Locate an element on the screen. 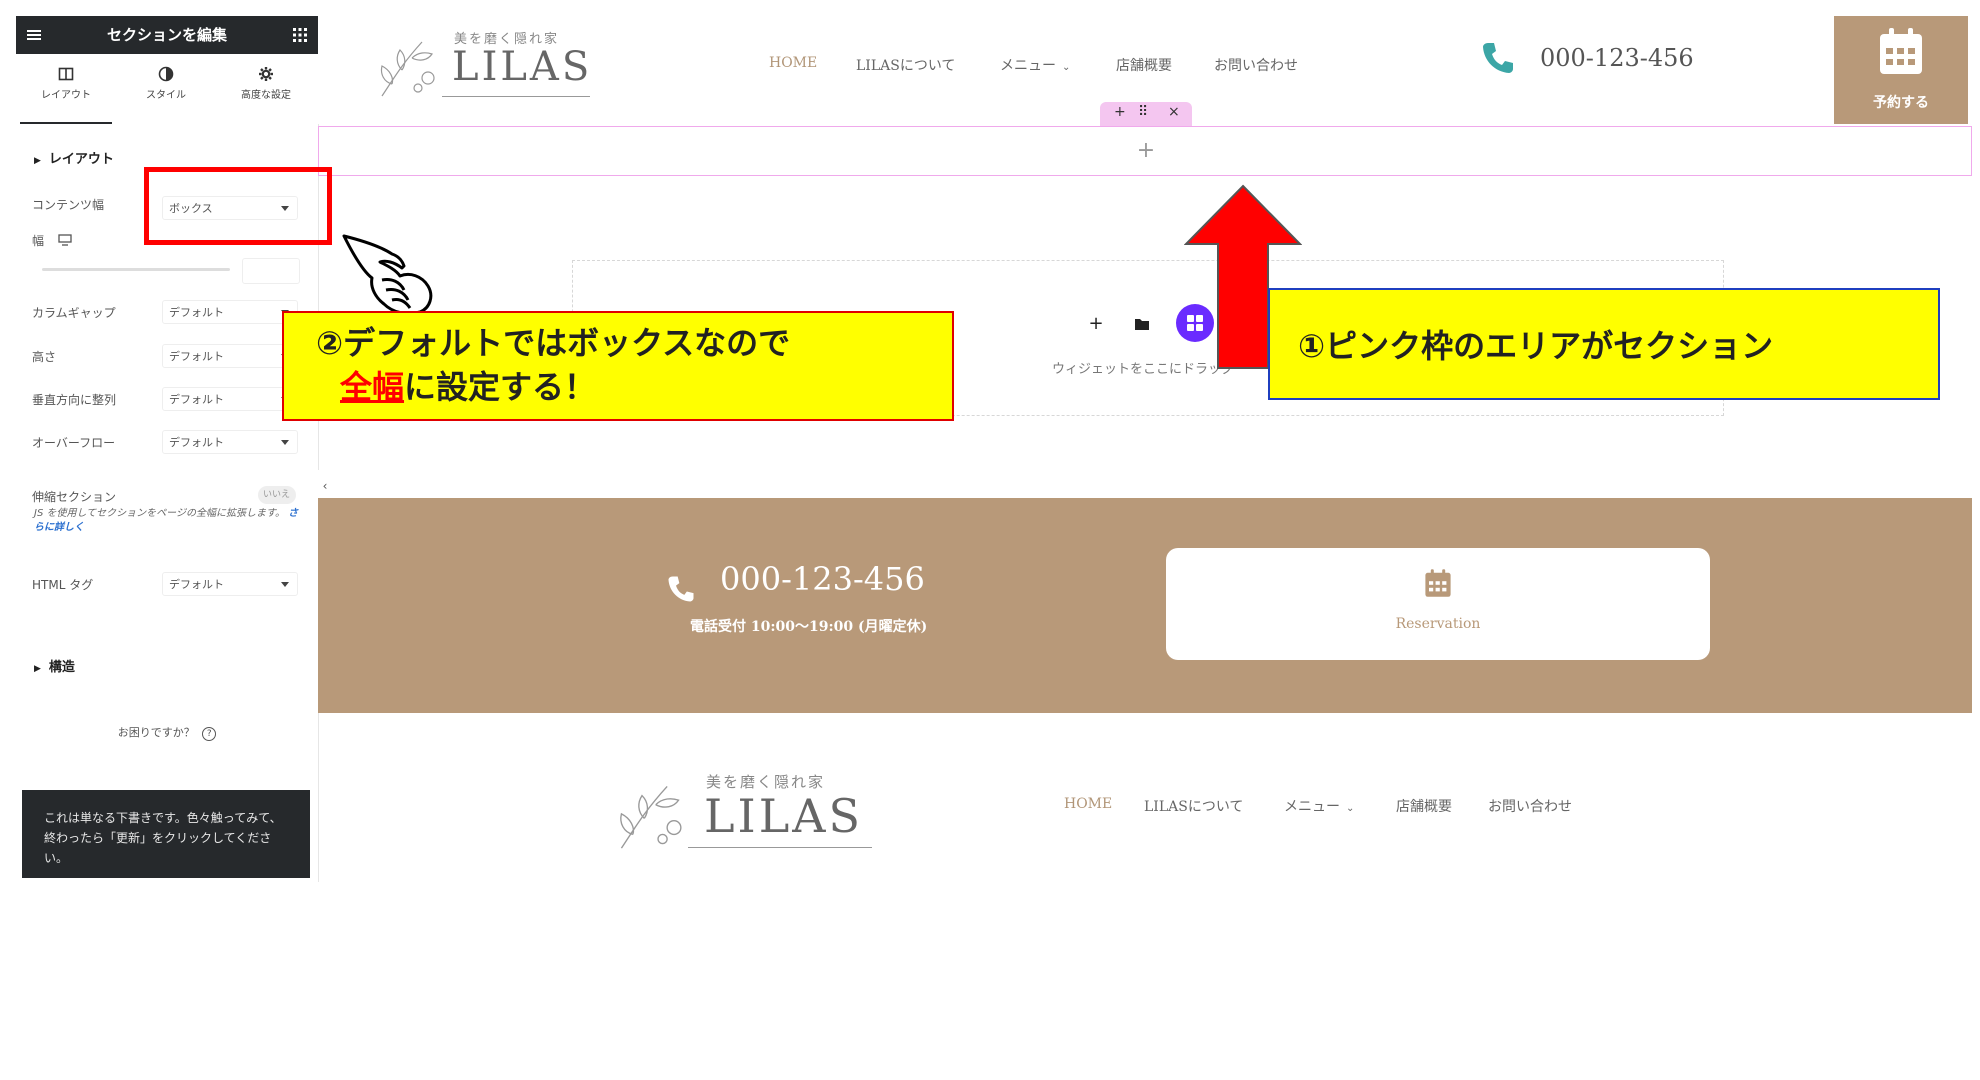 This screenshot has height=1080, width=1980. add-element-plus: + is located at coordinates (1146, 152).